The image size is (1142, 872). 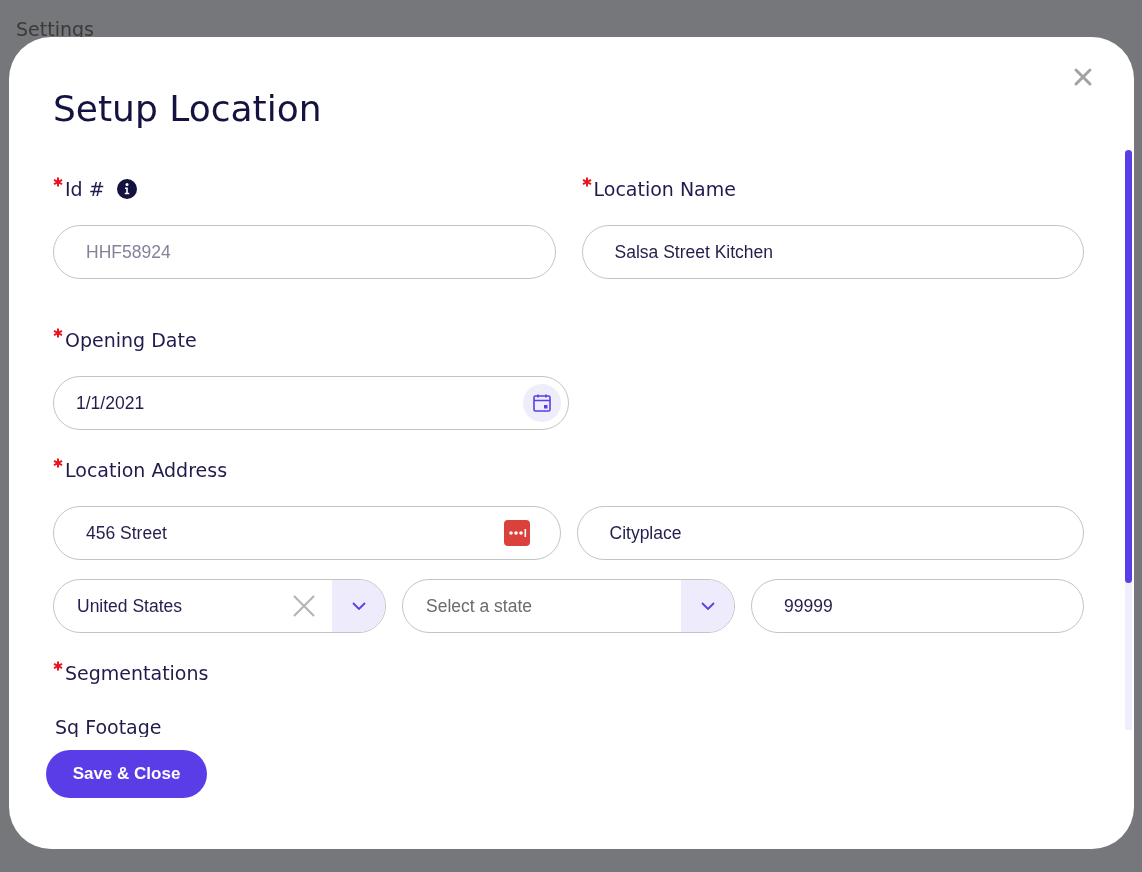 I want to click on dialog-title: Setup Location, so click(x=187, y=109).